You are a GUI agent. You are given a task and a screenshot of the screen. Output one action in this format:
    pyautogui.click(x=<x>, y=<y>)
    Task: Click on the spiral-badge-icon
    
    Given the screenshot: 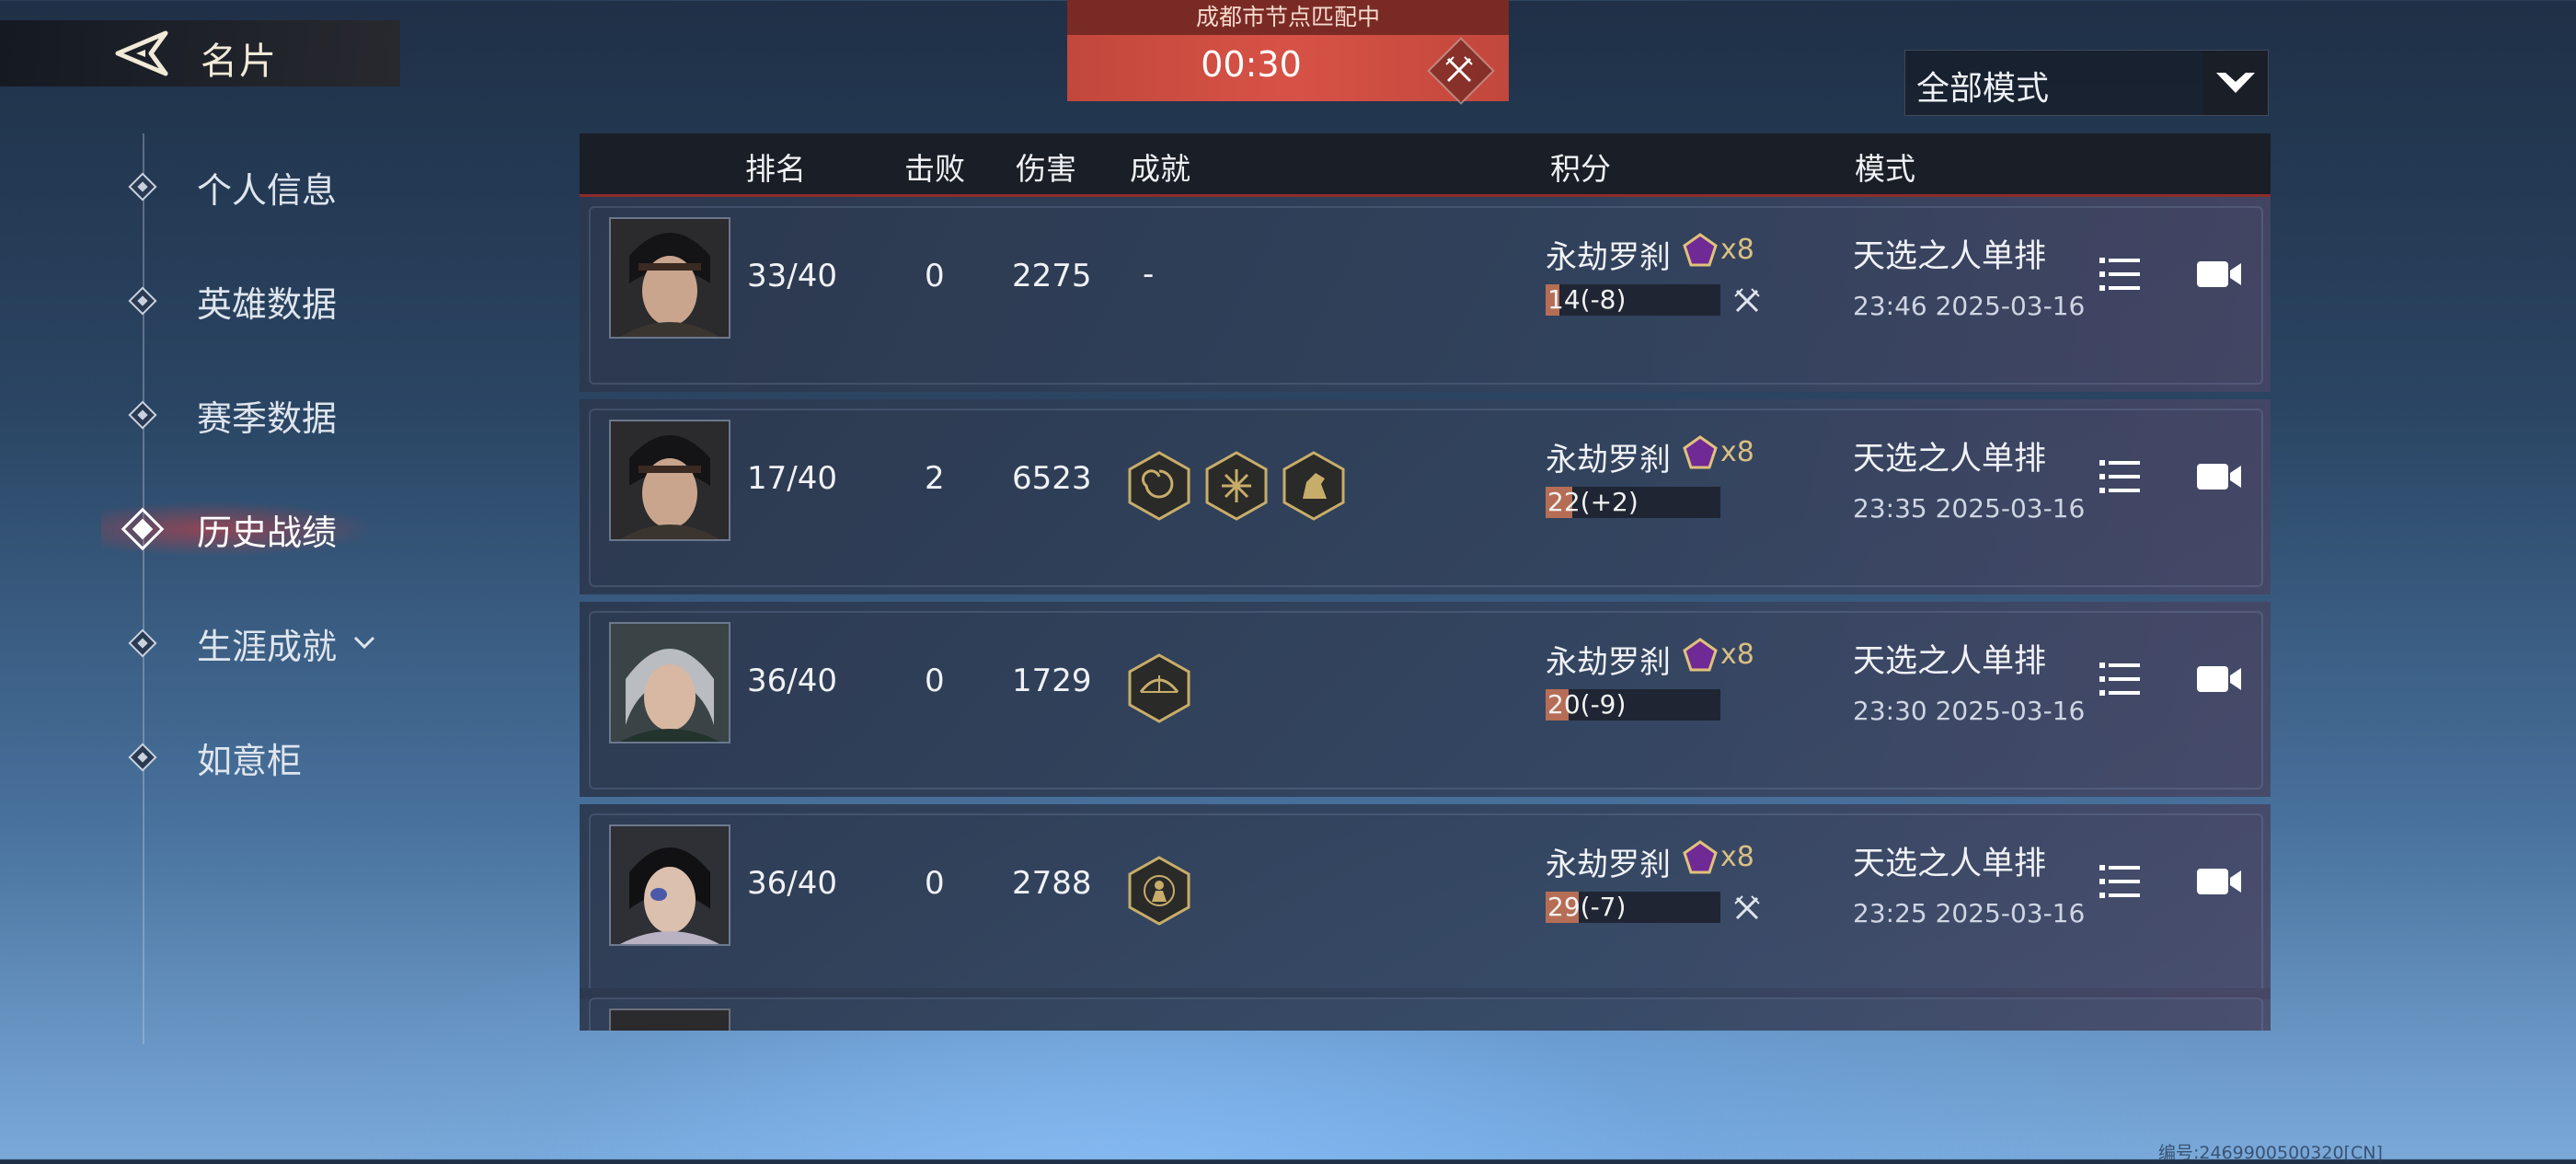 What is the action you would take?
    pyautogui.click(x=1159, y=486)
    